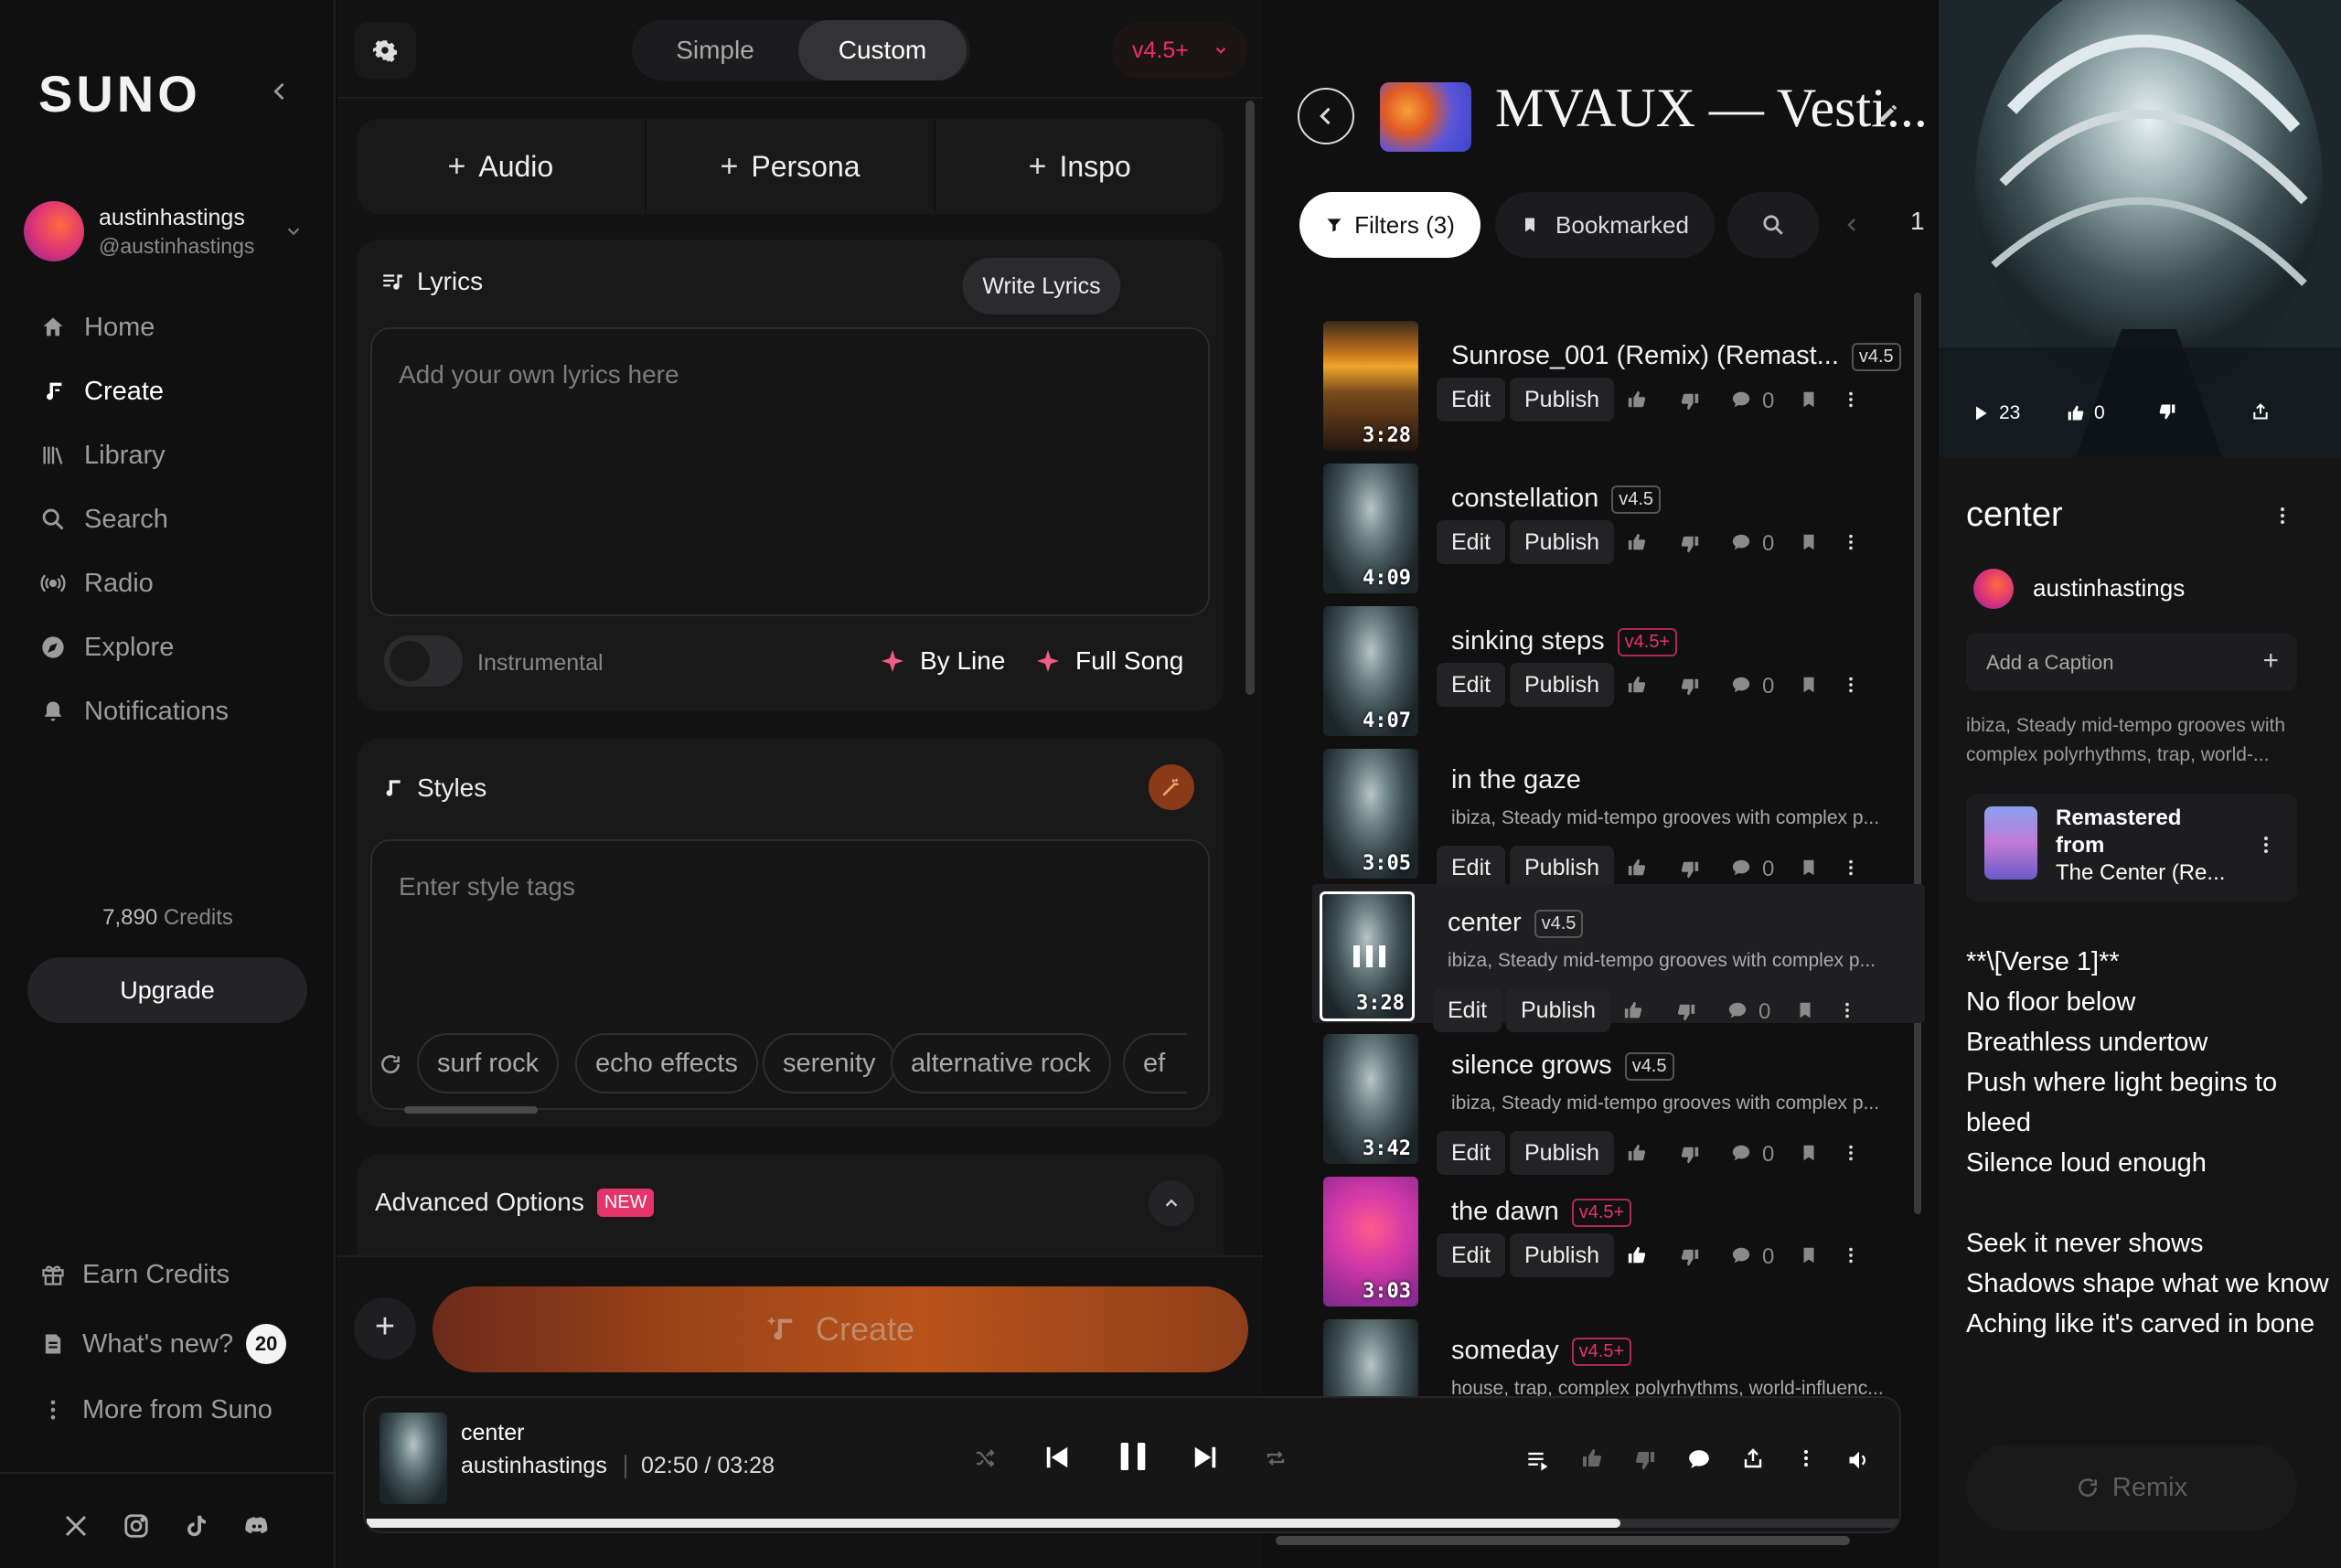  I want to click on suno-logo: SUNO, so click(120, 93).